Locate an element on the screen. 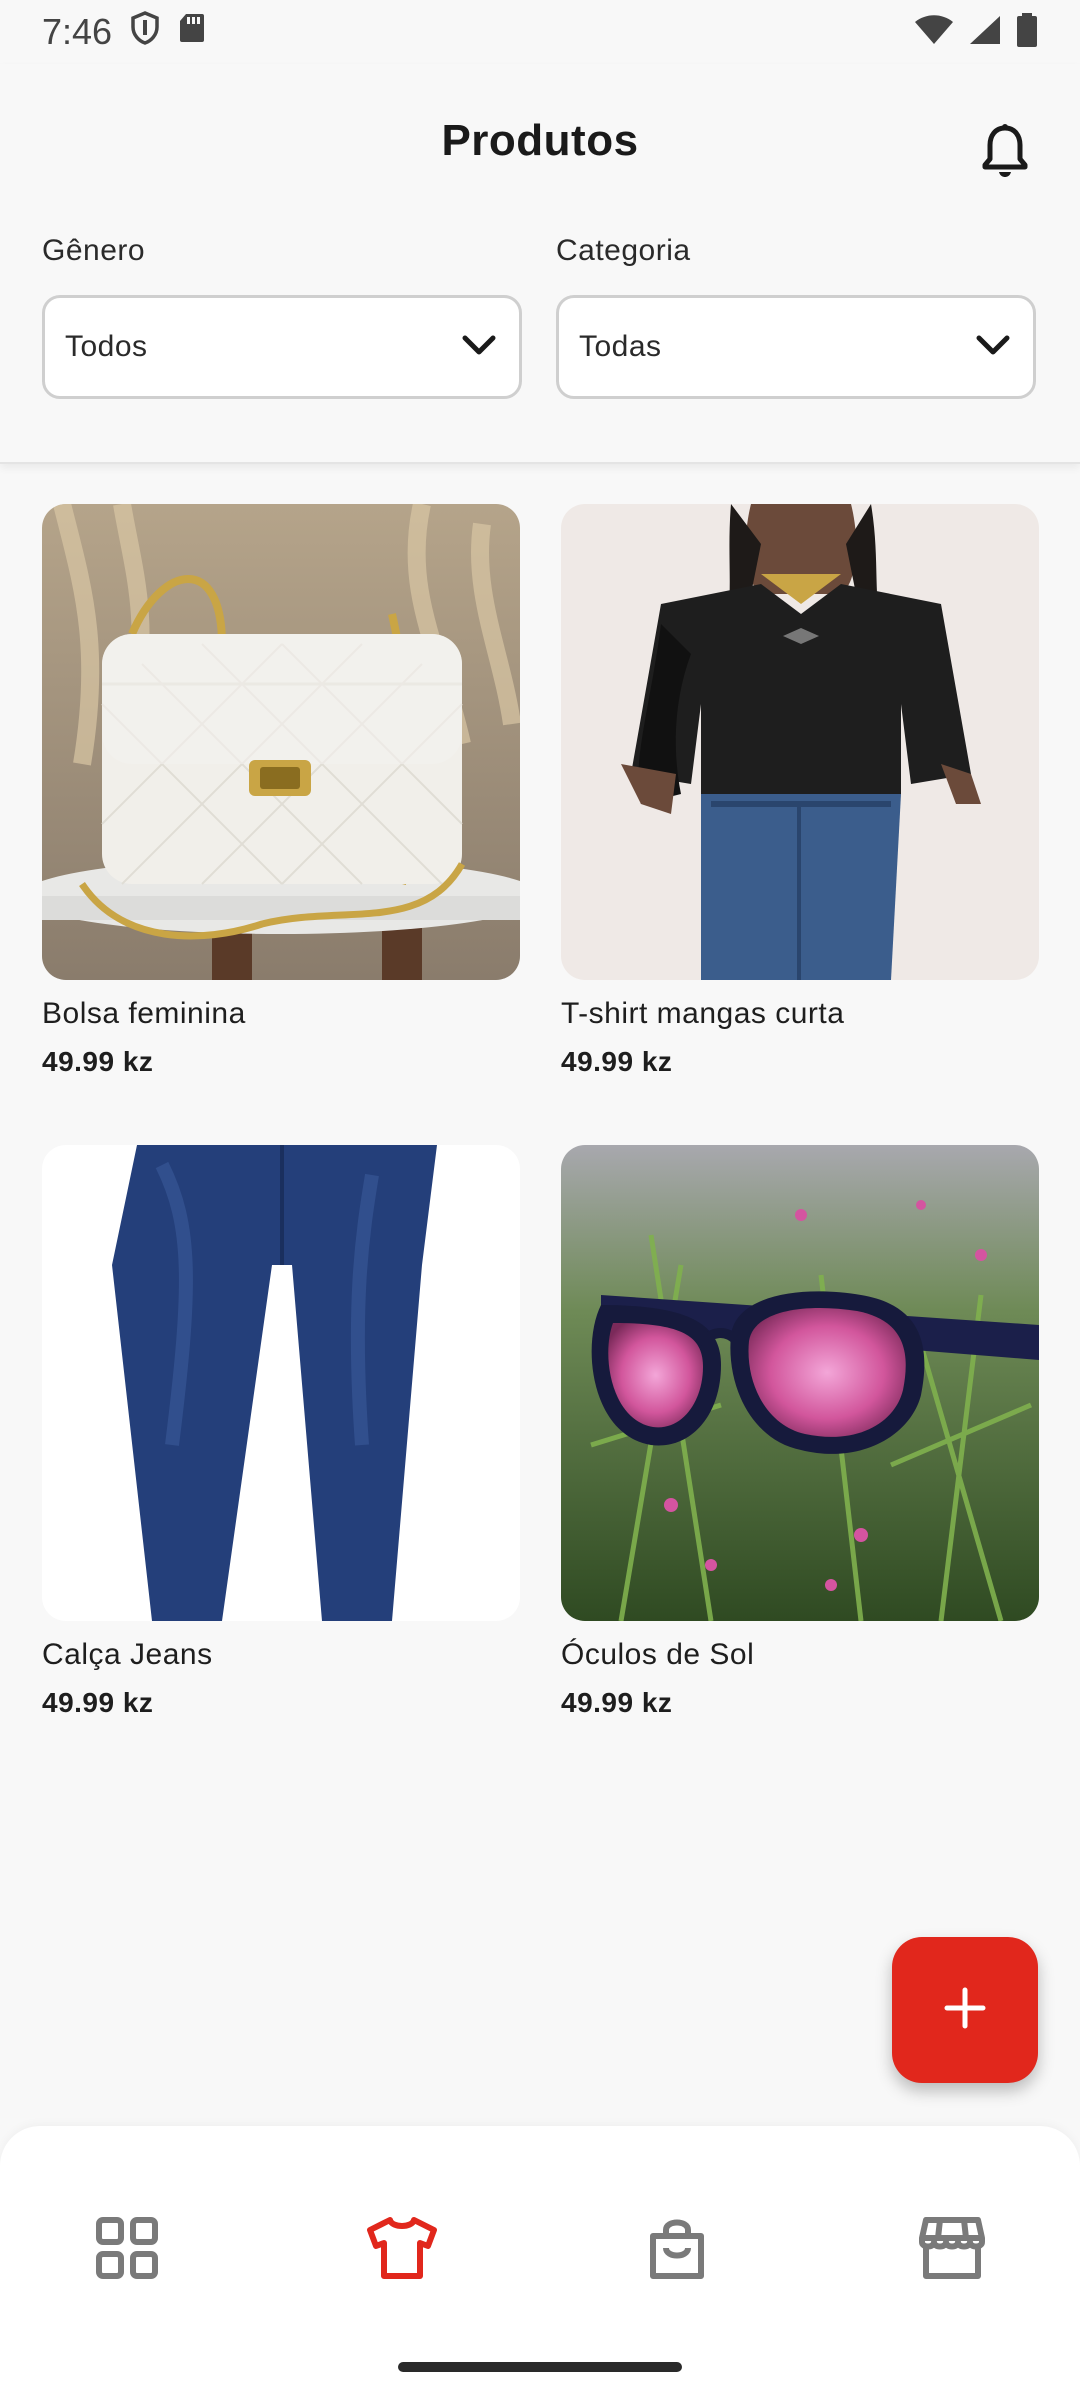 The height and width of the screenshot is (2400, 1080). wifi-icon is located at coordinates (934, 32).